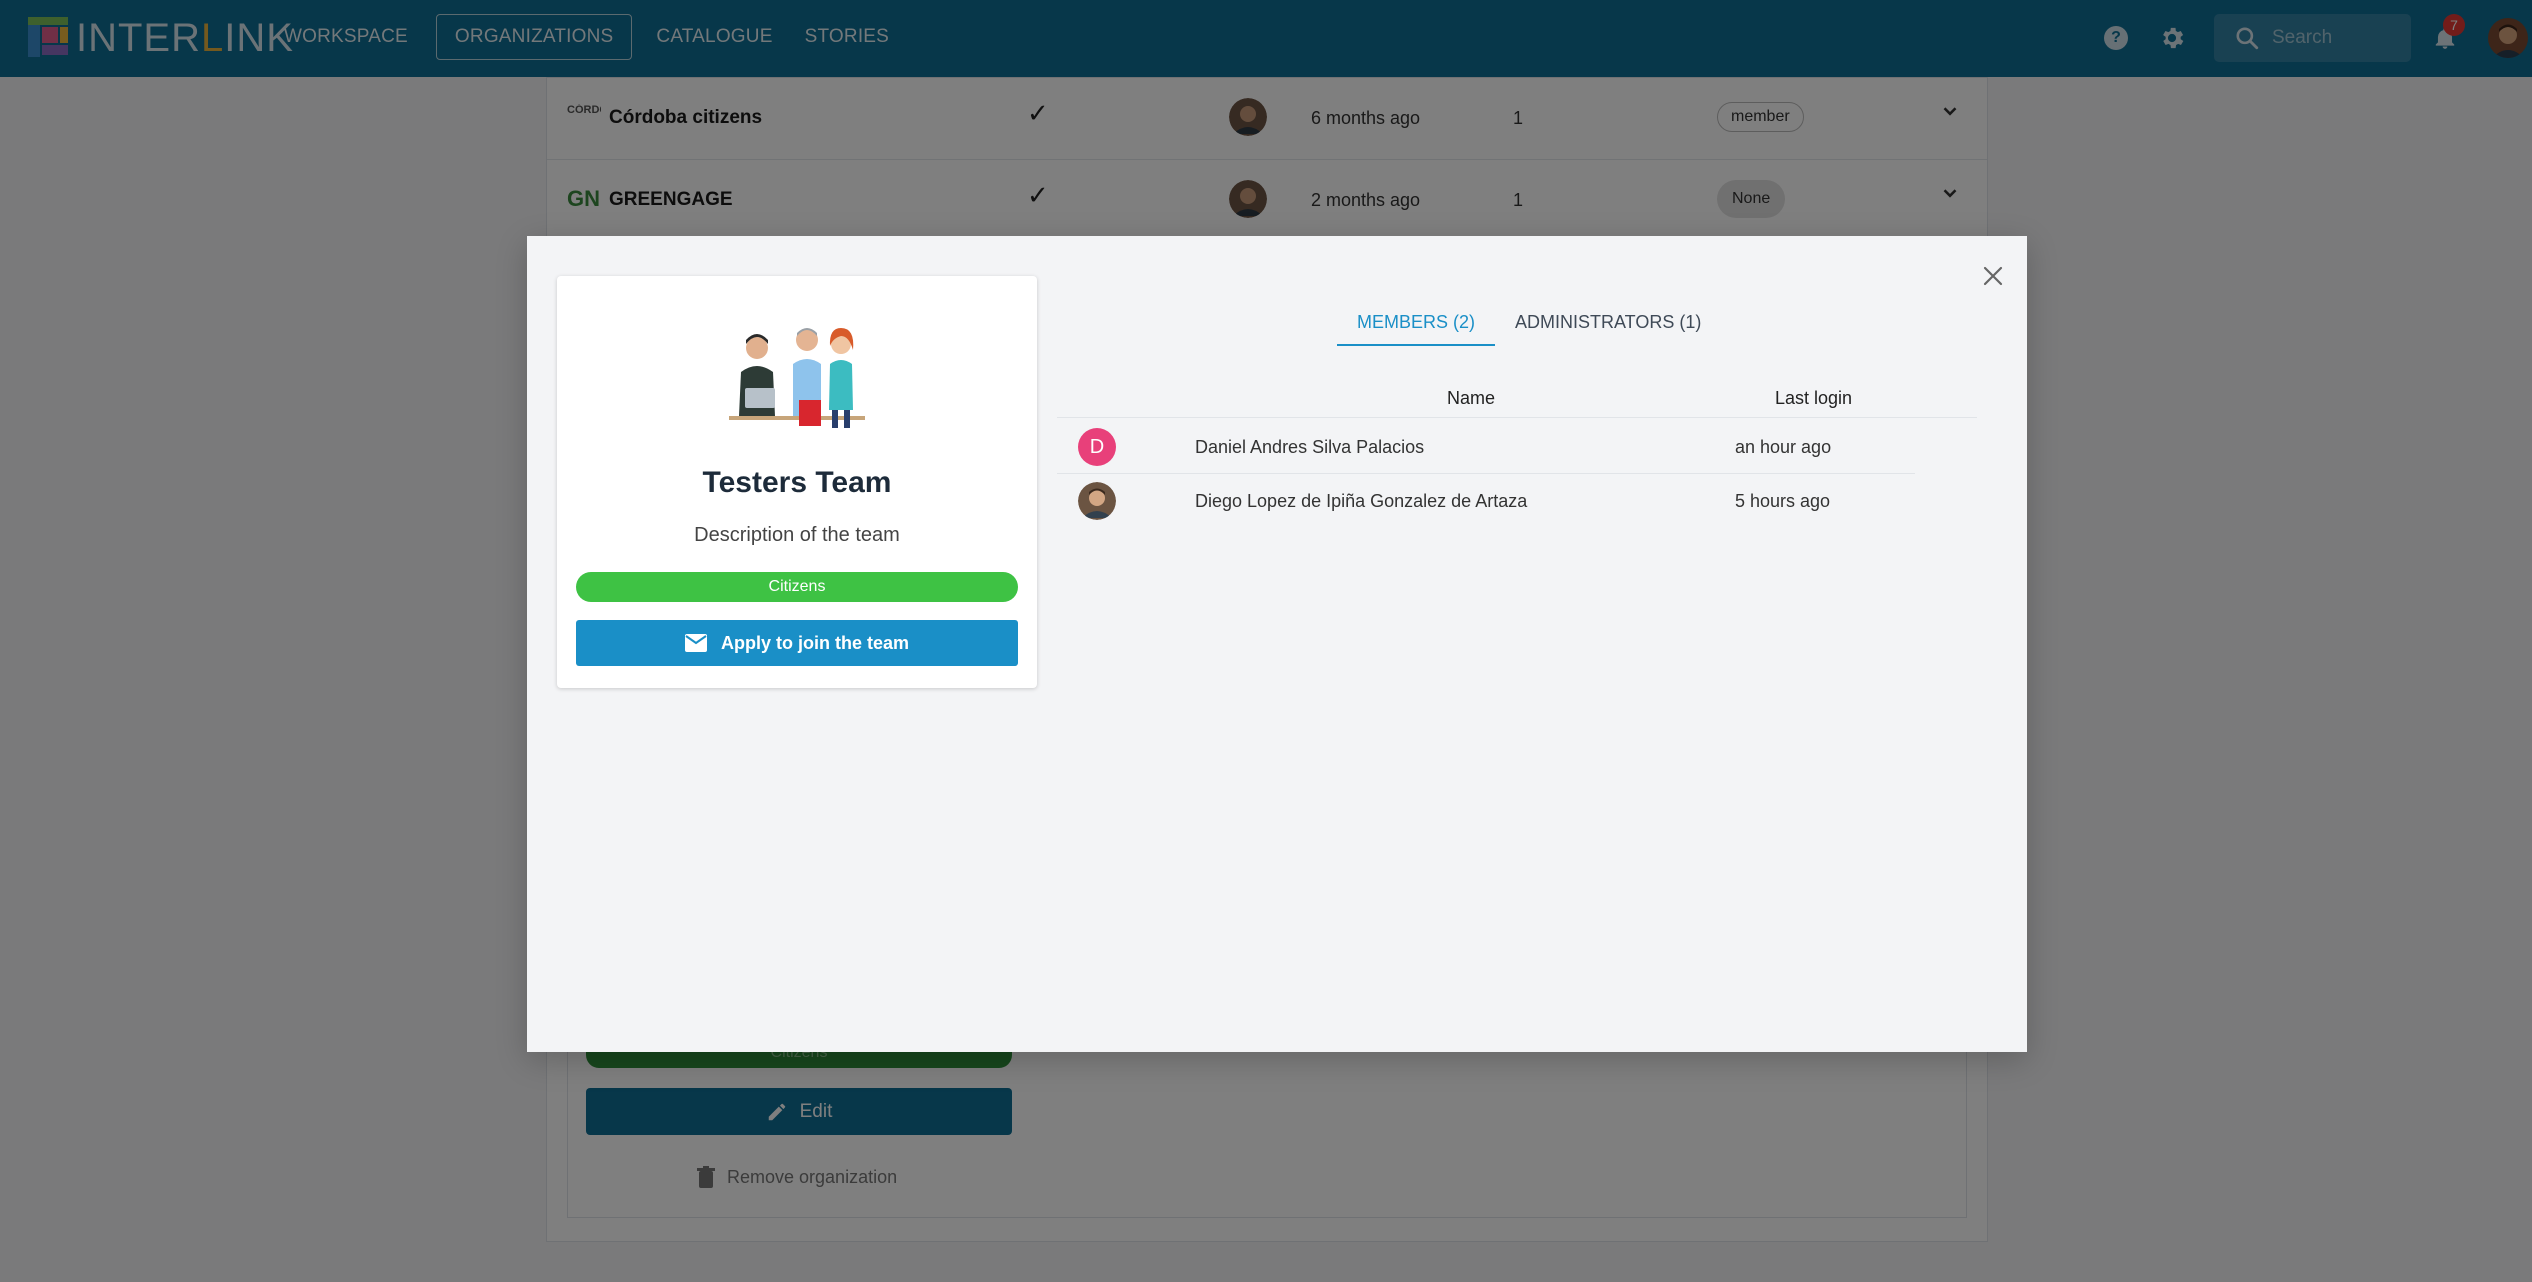 Image resolution: width=2532 pixels, height=1282 pixels. I want to click on close-icon, so click(1993, 276).